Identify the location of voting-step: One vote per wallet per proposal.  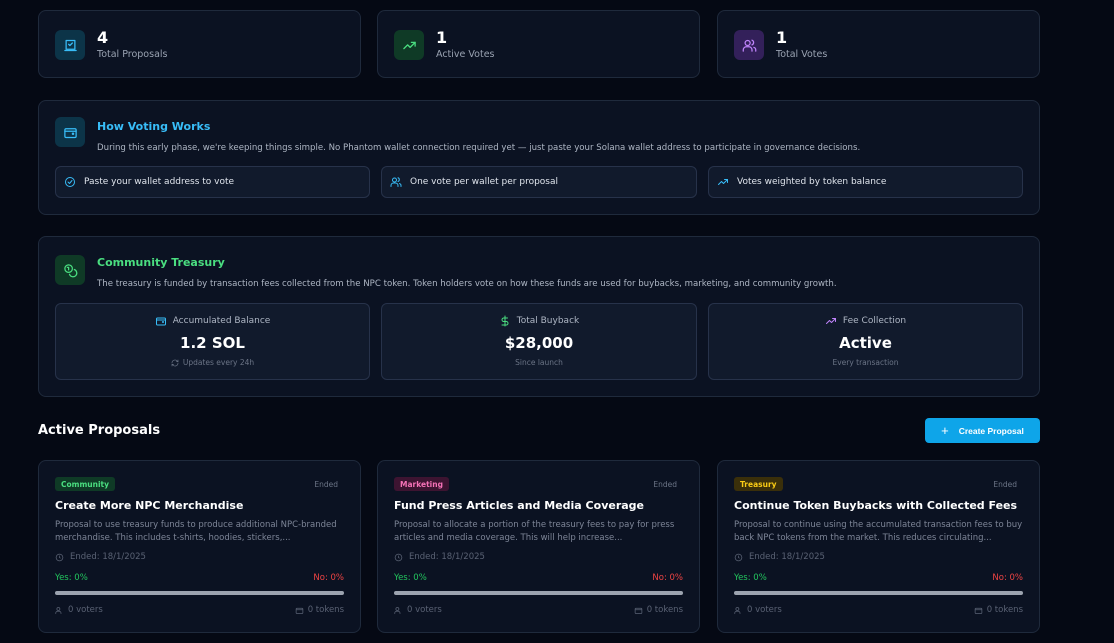
(539, 182).